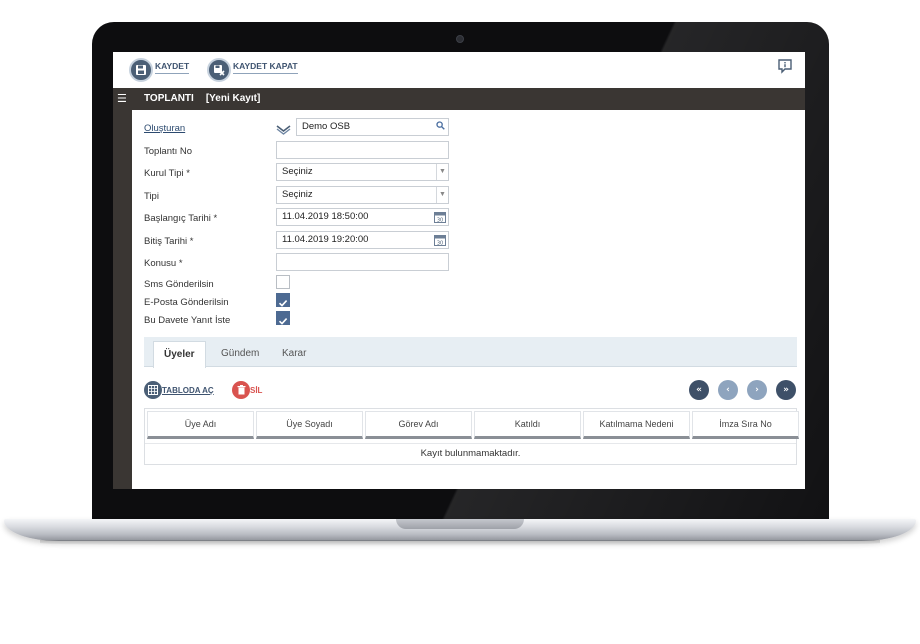 This screenshot has width=920, height=644. Describe the element at coordinates (151, 196) in the screenshot. I see `tipi-label: Tipi` at that location.